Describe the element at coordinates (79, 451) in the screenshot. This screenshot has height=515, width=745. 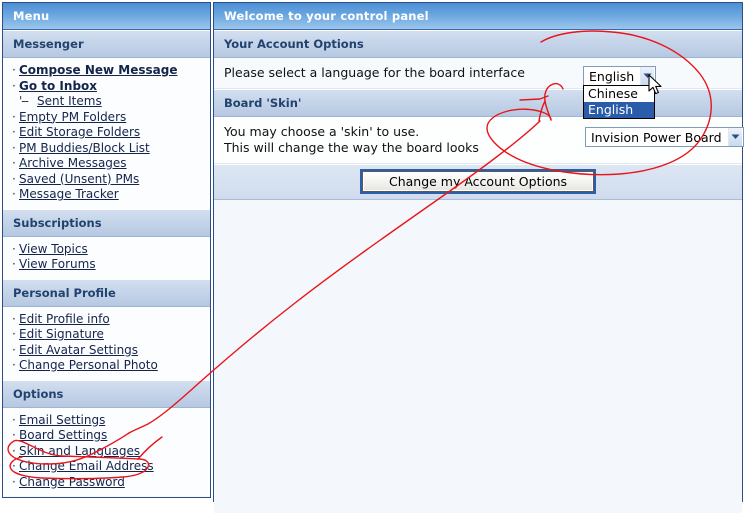
I see `sidebar-item-label: Skin and Languages` at that location.